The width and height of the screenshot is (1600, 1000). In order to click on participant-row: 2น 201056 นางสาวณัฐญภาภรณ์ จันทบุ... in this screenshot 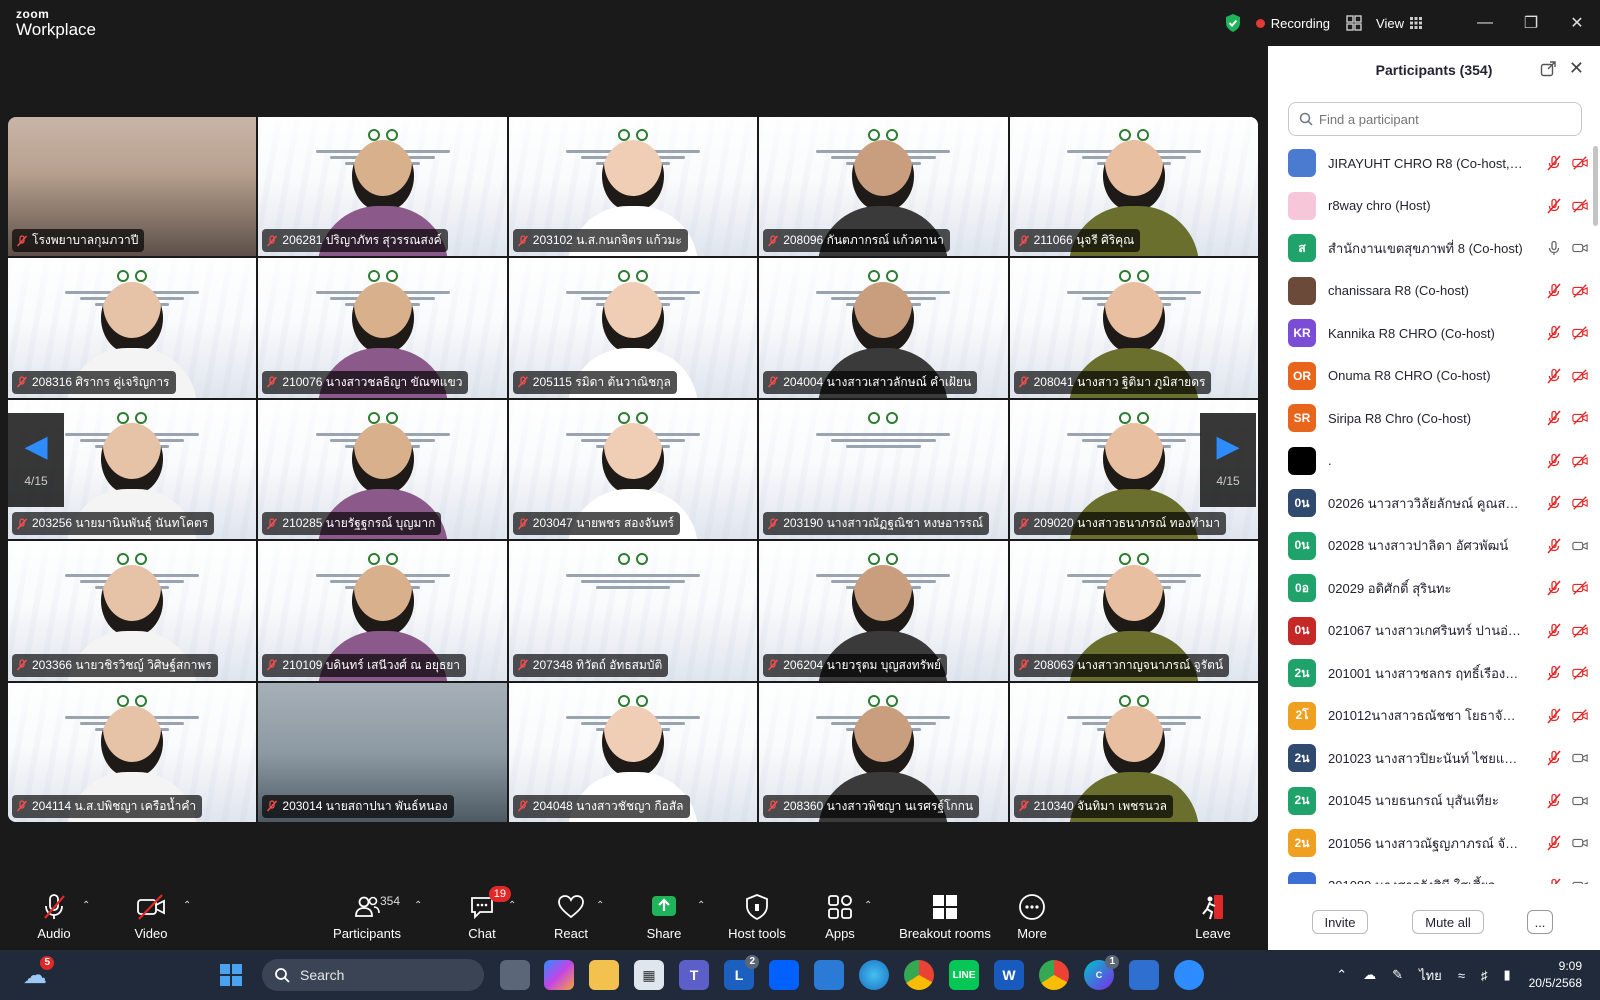, I will do `click(1429, 843)`.